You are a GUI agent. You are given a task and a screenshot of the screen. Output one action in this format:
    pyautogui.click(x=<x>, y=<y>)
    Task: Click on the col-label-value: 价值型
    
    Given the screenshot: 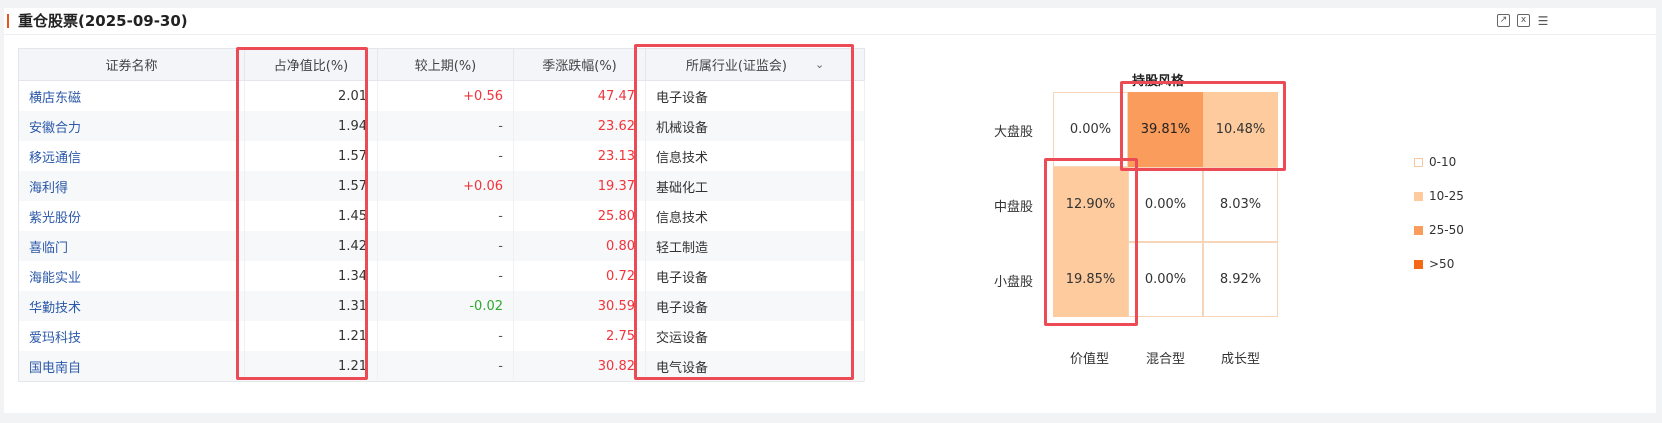 What is the action you would take?
    pyautogui.click(x=1090, y=359)
    